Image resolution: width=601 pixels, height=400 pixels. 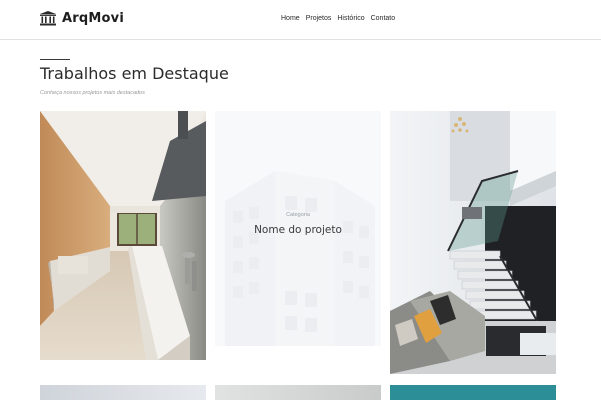 What do you see at coordinates (55, 59) in the screenshot?
I see `section-divider` at bounding box center [55, 59].